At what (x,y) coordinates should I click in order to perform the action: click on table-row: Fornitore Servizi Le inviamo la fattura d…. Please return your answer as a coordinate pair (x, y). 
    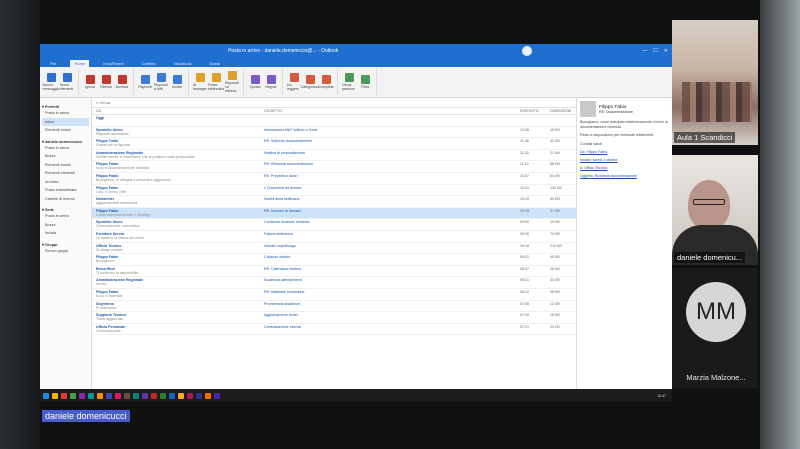
    Looking at the image, I should click on (334, 237).